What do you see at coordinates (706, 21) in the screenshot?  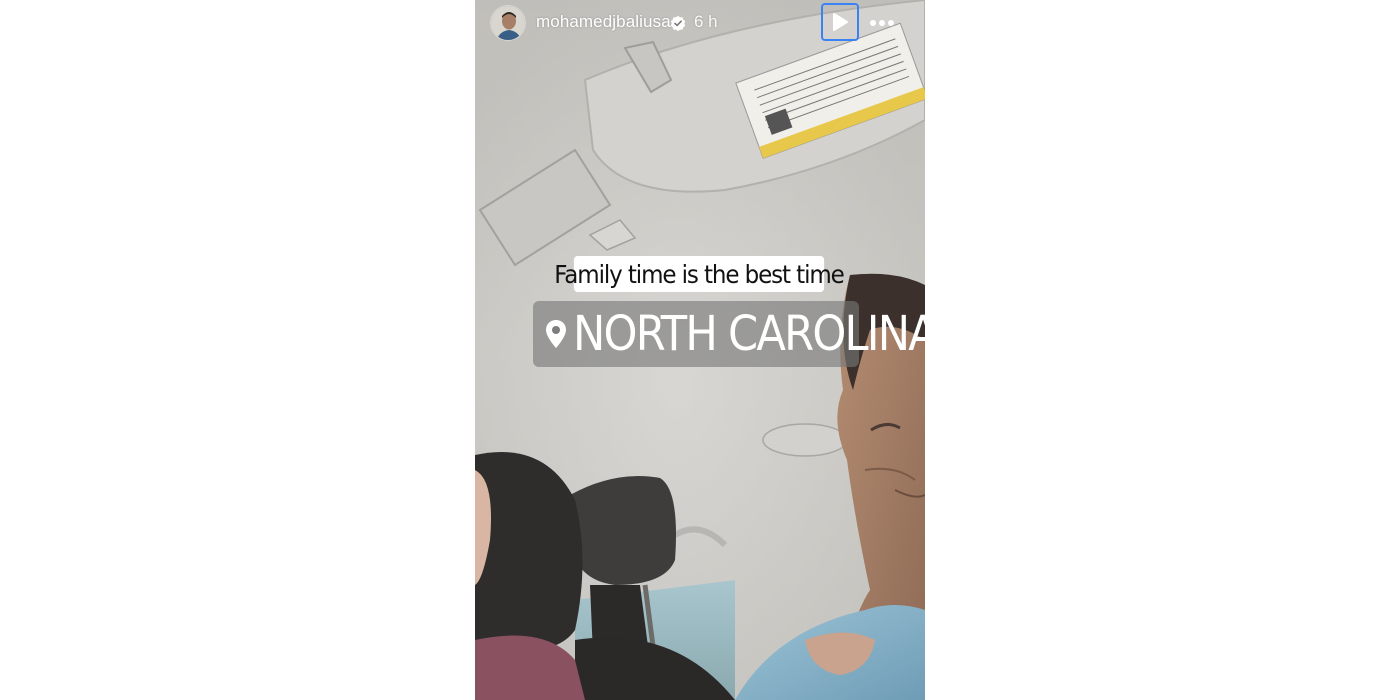 I see `post-time: 6 h` at bounding box center [706, 21].